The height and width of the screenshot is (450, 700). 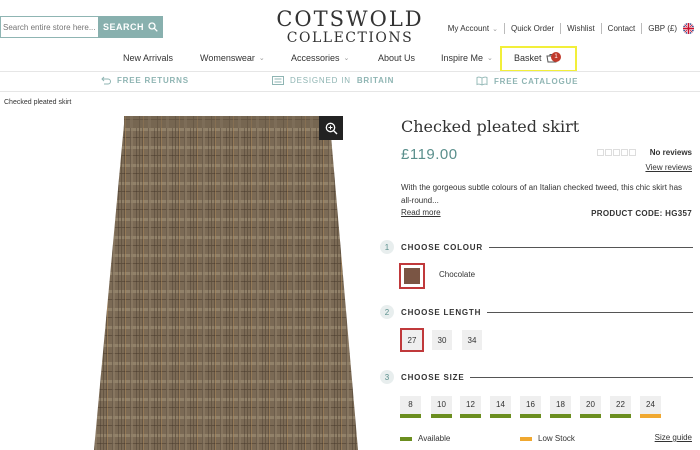 What do you see at coordinates (387, 312) in the screenshot?
I see `step-number: 2` at bounding box center [387, 312].